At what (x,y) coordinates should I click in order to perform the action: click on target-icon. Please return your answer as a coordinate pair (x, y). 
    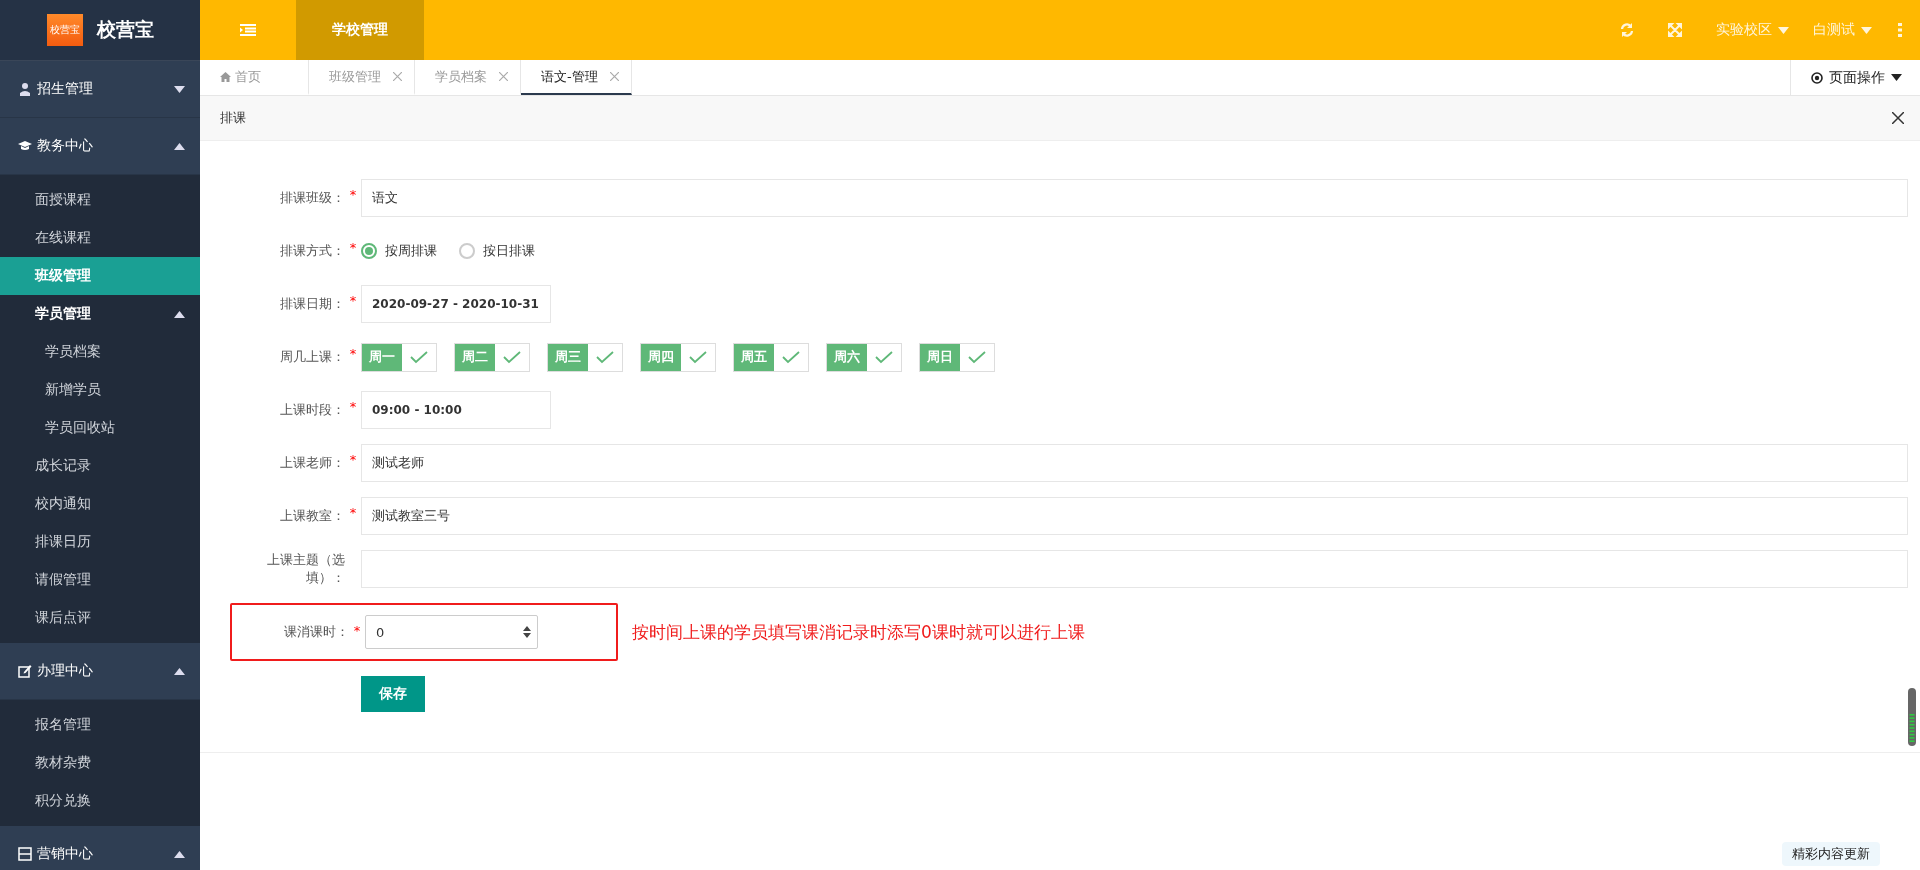
    Looking at the image, I should click on (1817, 77).